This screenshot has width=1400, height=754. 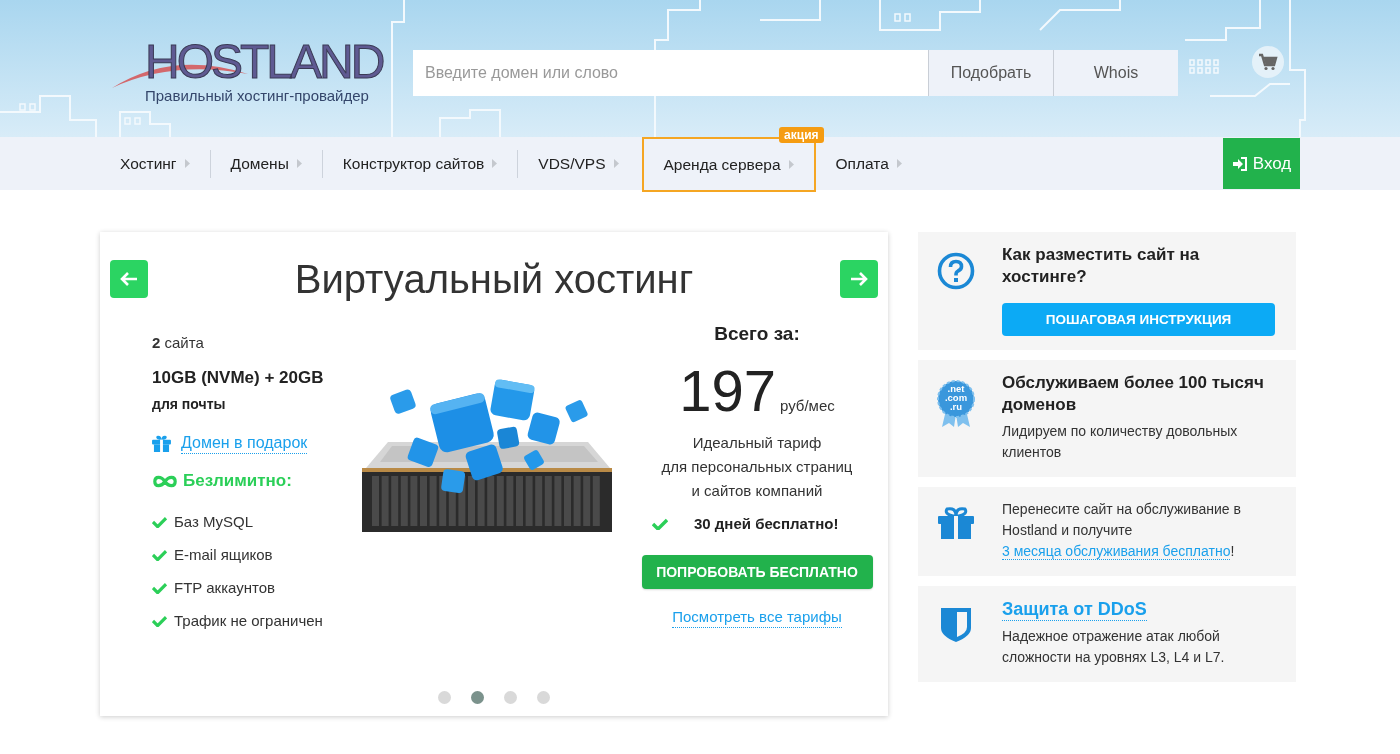 What do you see at coordinates (223, 554) in the screenshot?
I see `feature-text: E-mail ящиков` at bounding box center [223, 554].